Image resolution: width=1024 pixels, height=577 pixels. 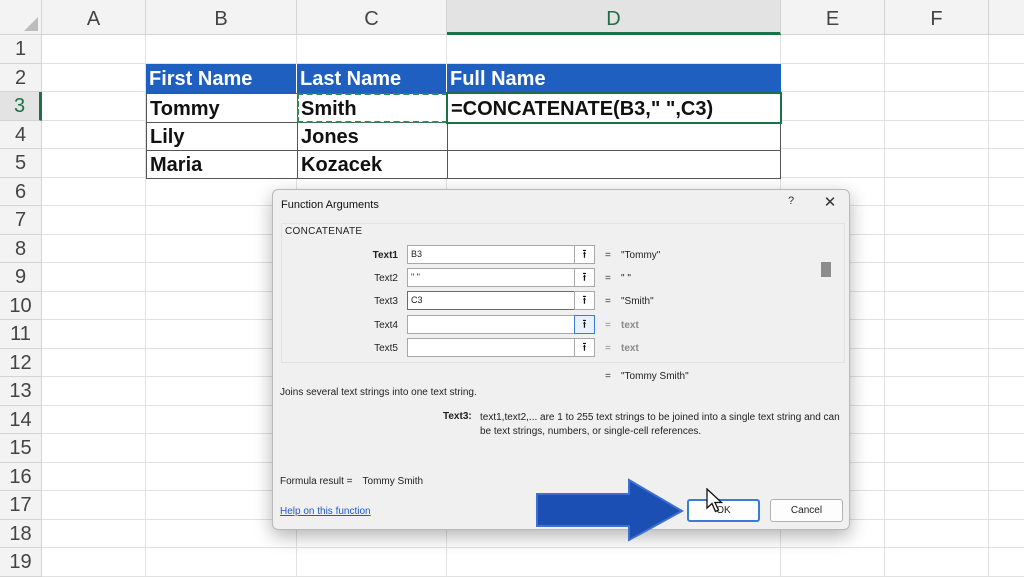 I want to click on row-header-1: 1, so click(x=21, y=49).